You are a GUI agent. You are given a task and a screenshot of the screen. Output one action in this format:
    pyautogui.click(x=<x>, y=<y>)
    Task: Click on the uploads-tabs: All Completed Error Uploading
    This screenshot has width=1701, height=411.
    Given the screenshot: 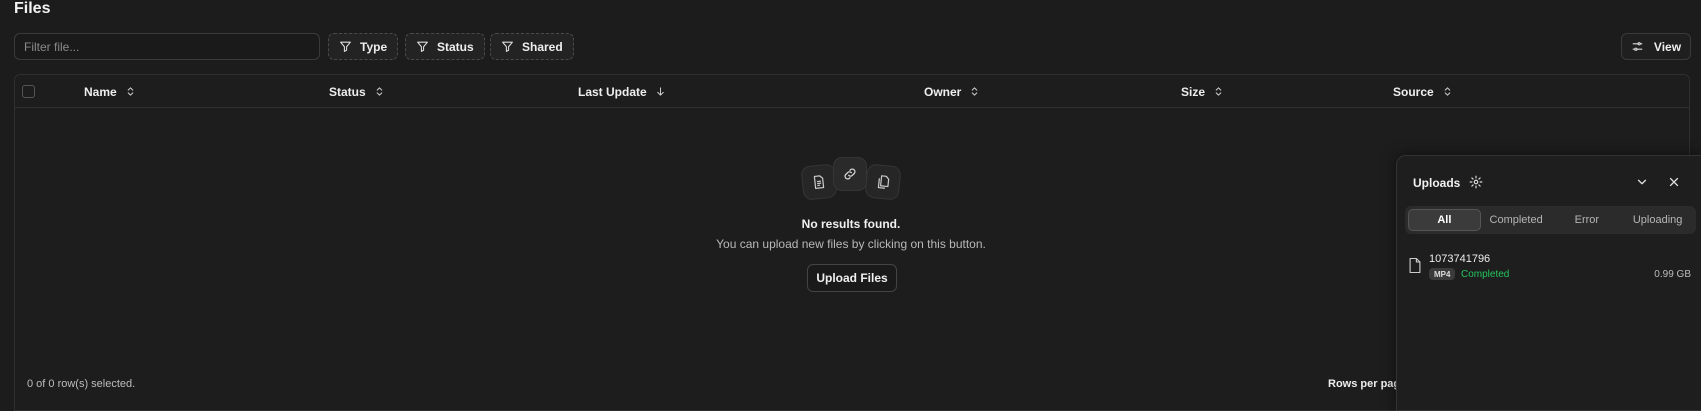 What is the action you would take?
    pyautogui.click(x=1550, y=220)
    